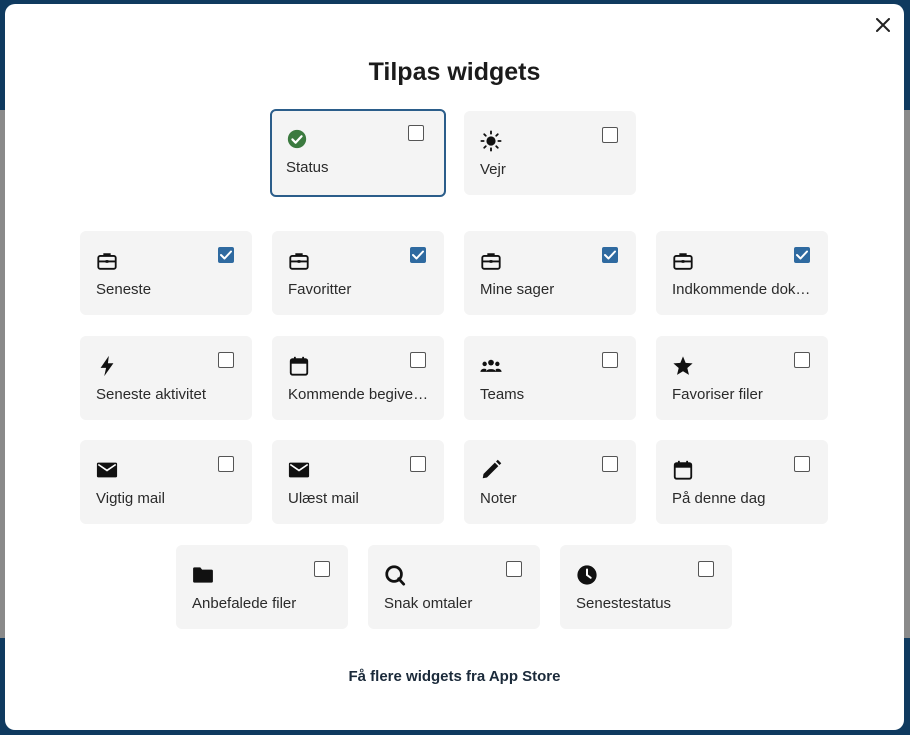 The width and height of the screenshot is (910, 735). Describe the element at coordinates (358, 153) in the screenshot. I see `widget-tile-status: Status` at that location.